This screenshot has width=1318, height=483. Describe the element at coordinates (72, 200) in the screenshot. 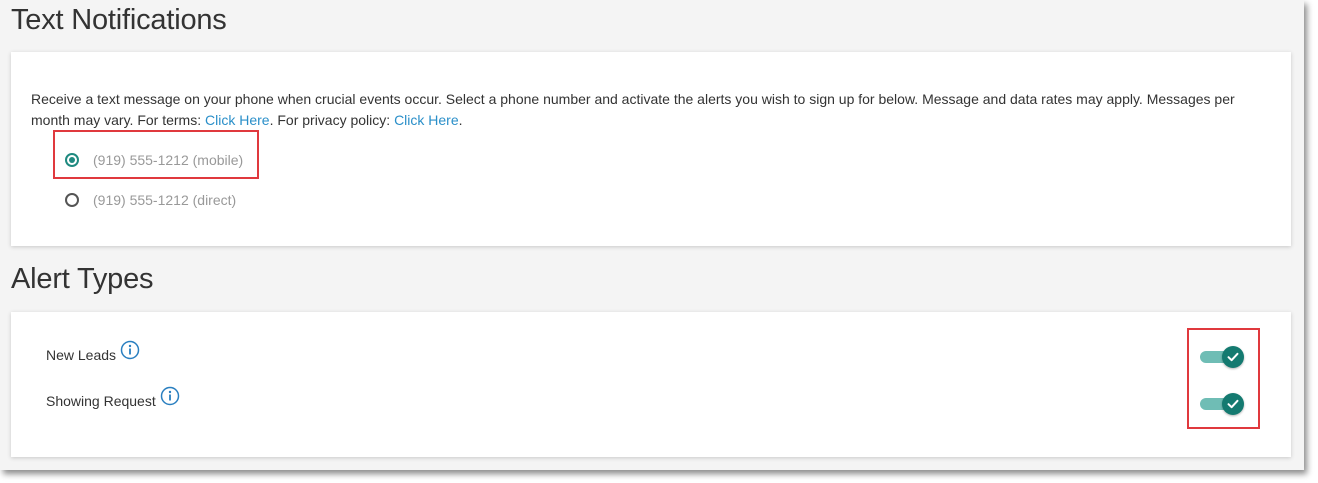

I see `radio-unselected-icon` at that location.